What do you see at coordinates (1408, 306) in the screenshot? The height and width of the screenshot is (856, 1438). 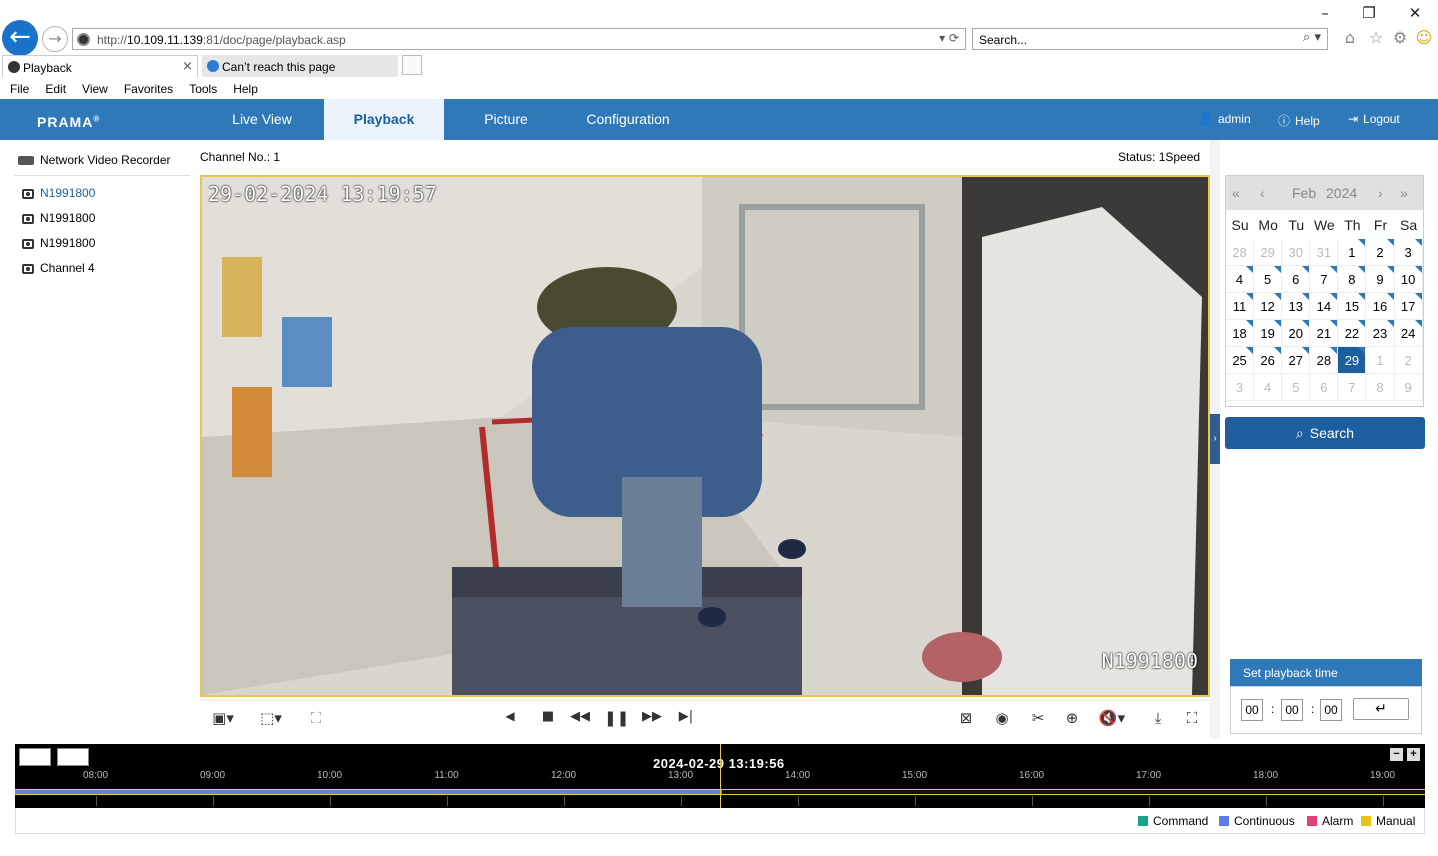 I see `calendar-day: 17` at bounding box center [1408, 306].